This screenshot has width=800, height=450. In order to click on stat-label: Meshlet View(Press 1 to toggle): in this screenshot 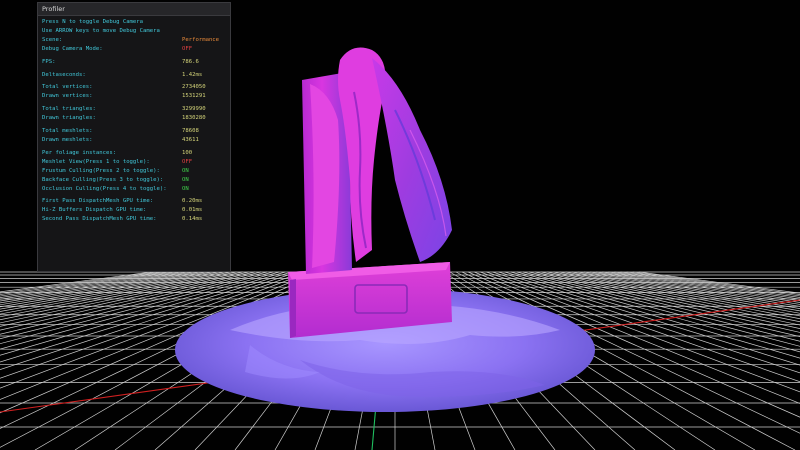, I will do `click(96, 161)`.